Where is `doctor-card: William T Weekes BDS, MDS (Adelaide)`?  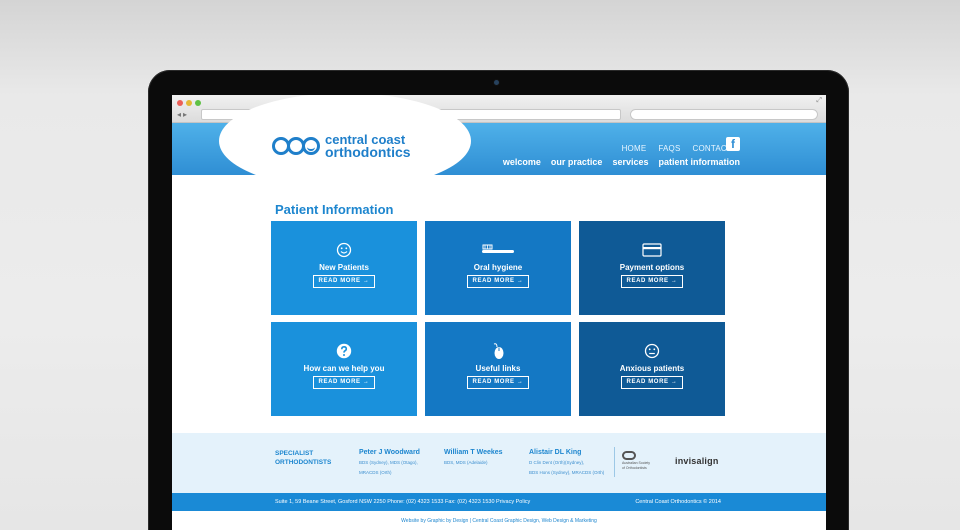 doctor-card: William T Weekes BDS, MDS (Adelaide) is located at coordinates (473, 459).